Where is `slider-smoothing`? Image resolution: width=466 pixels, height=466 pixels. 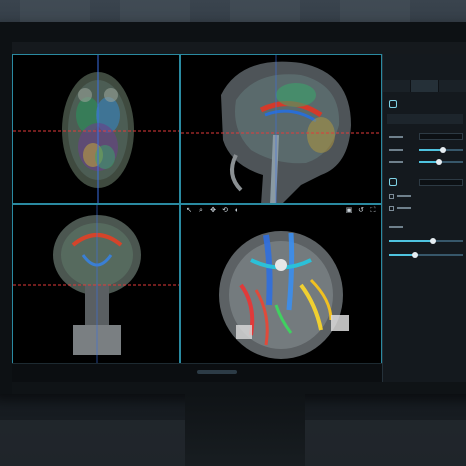
slider-smoothing is located at coordinates (426, 255).